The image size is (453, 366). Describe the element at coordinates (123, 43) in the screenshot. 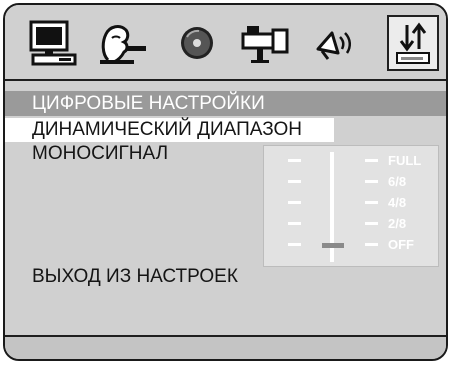

I see `language-speaker-icon` at that location.